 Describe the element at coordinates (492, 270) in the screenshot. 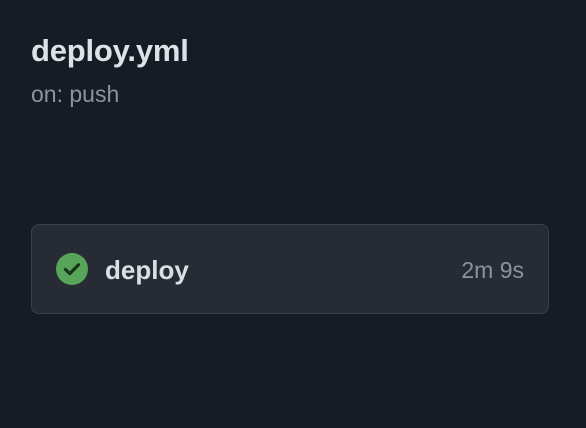

I see `job-duration: 2m 9s` at that location.